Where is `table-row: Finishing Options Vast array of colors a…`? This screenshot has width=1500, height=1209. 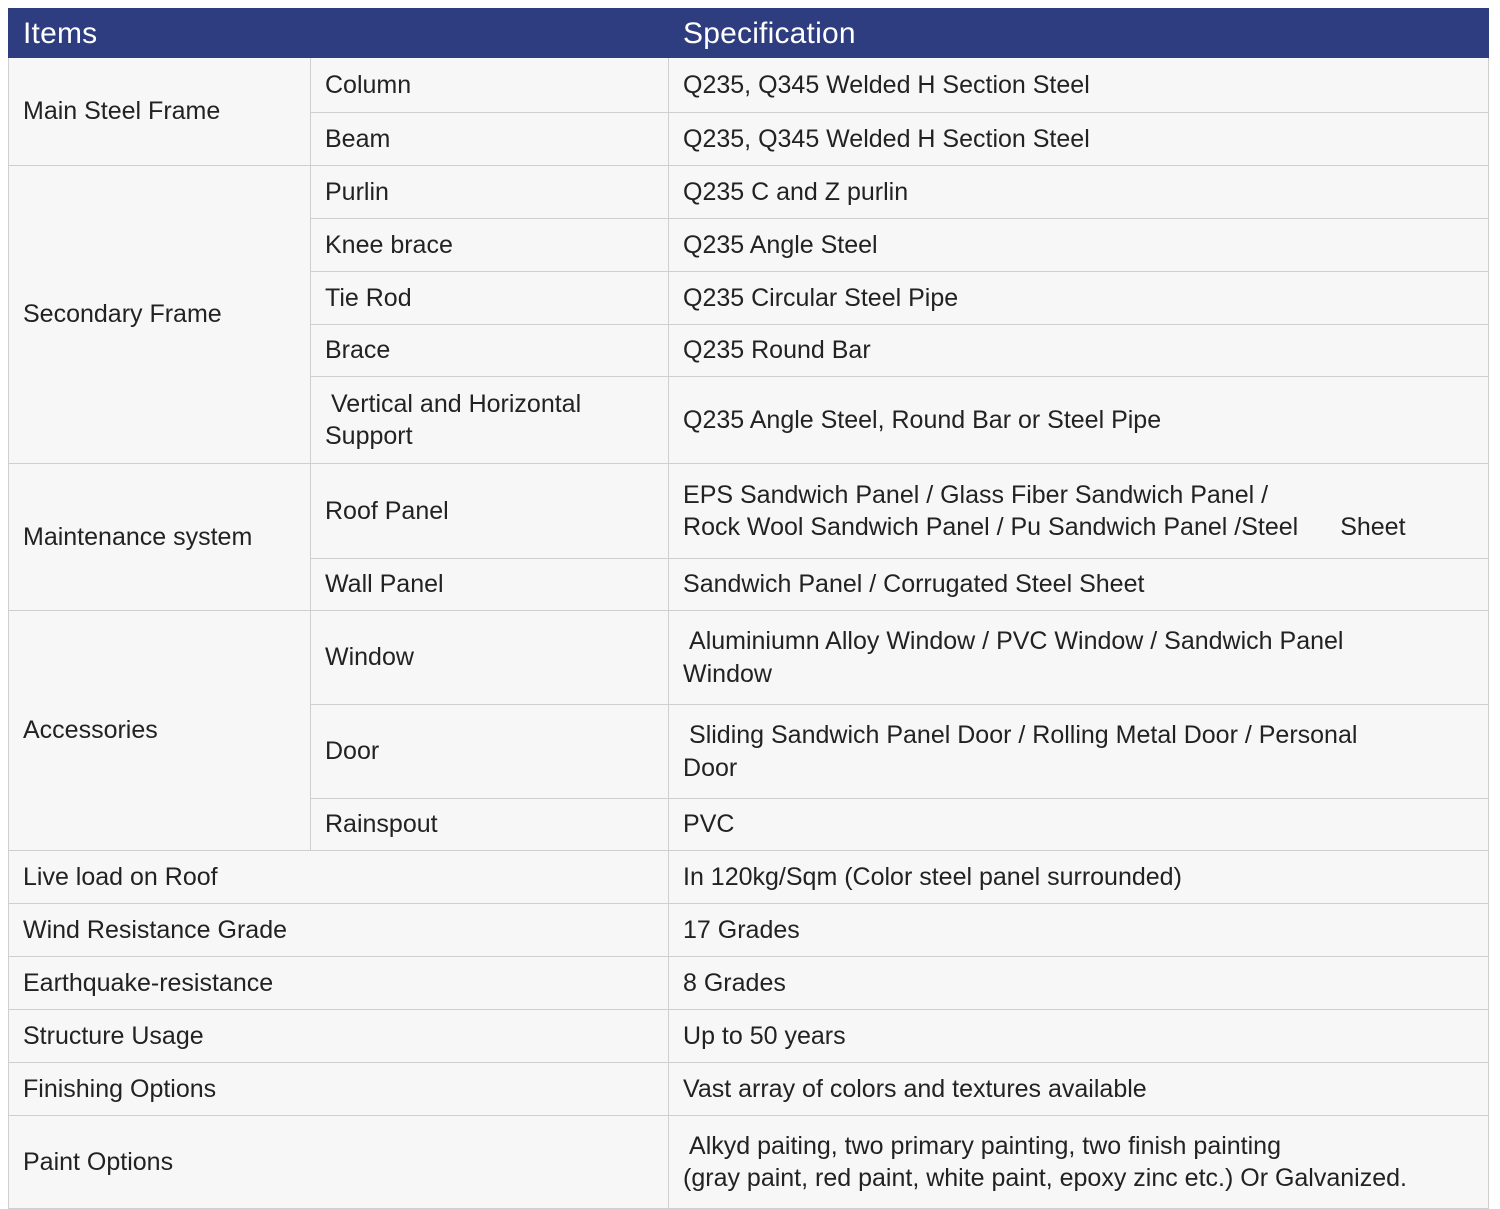
table-row: Finishing Options Vast array of colors a… is located at coordinates (748, 1089).